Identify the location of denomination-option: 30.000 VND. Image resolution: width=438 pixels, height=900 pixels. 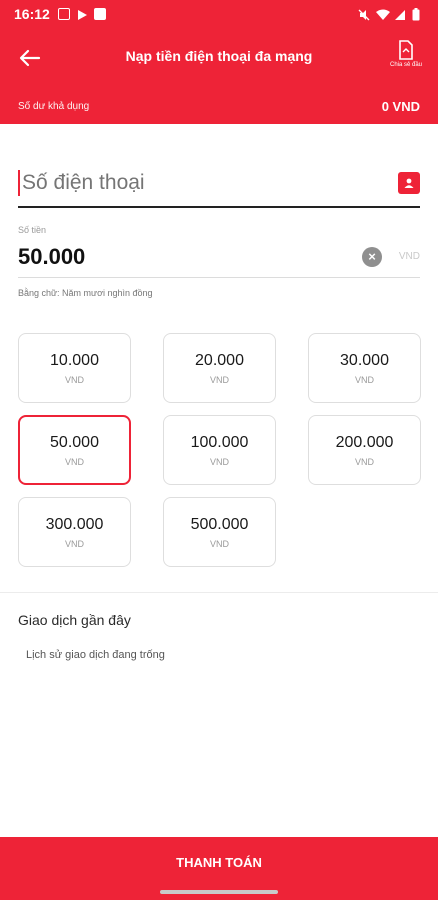
(364, 368).